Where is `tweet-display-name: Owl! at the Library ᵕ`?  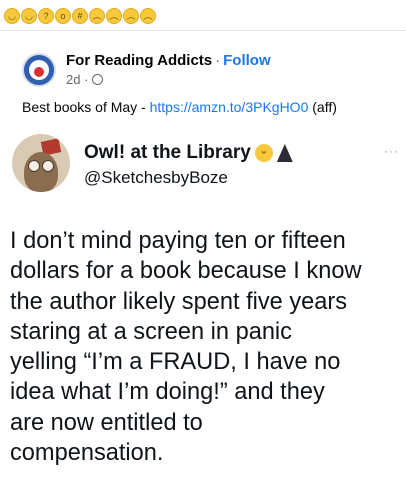 tweet-display-name: Owl! at the Library ᵕ is located at coordinates (188, 153).